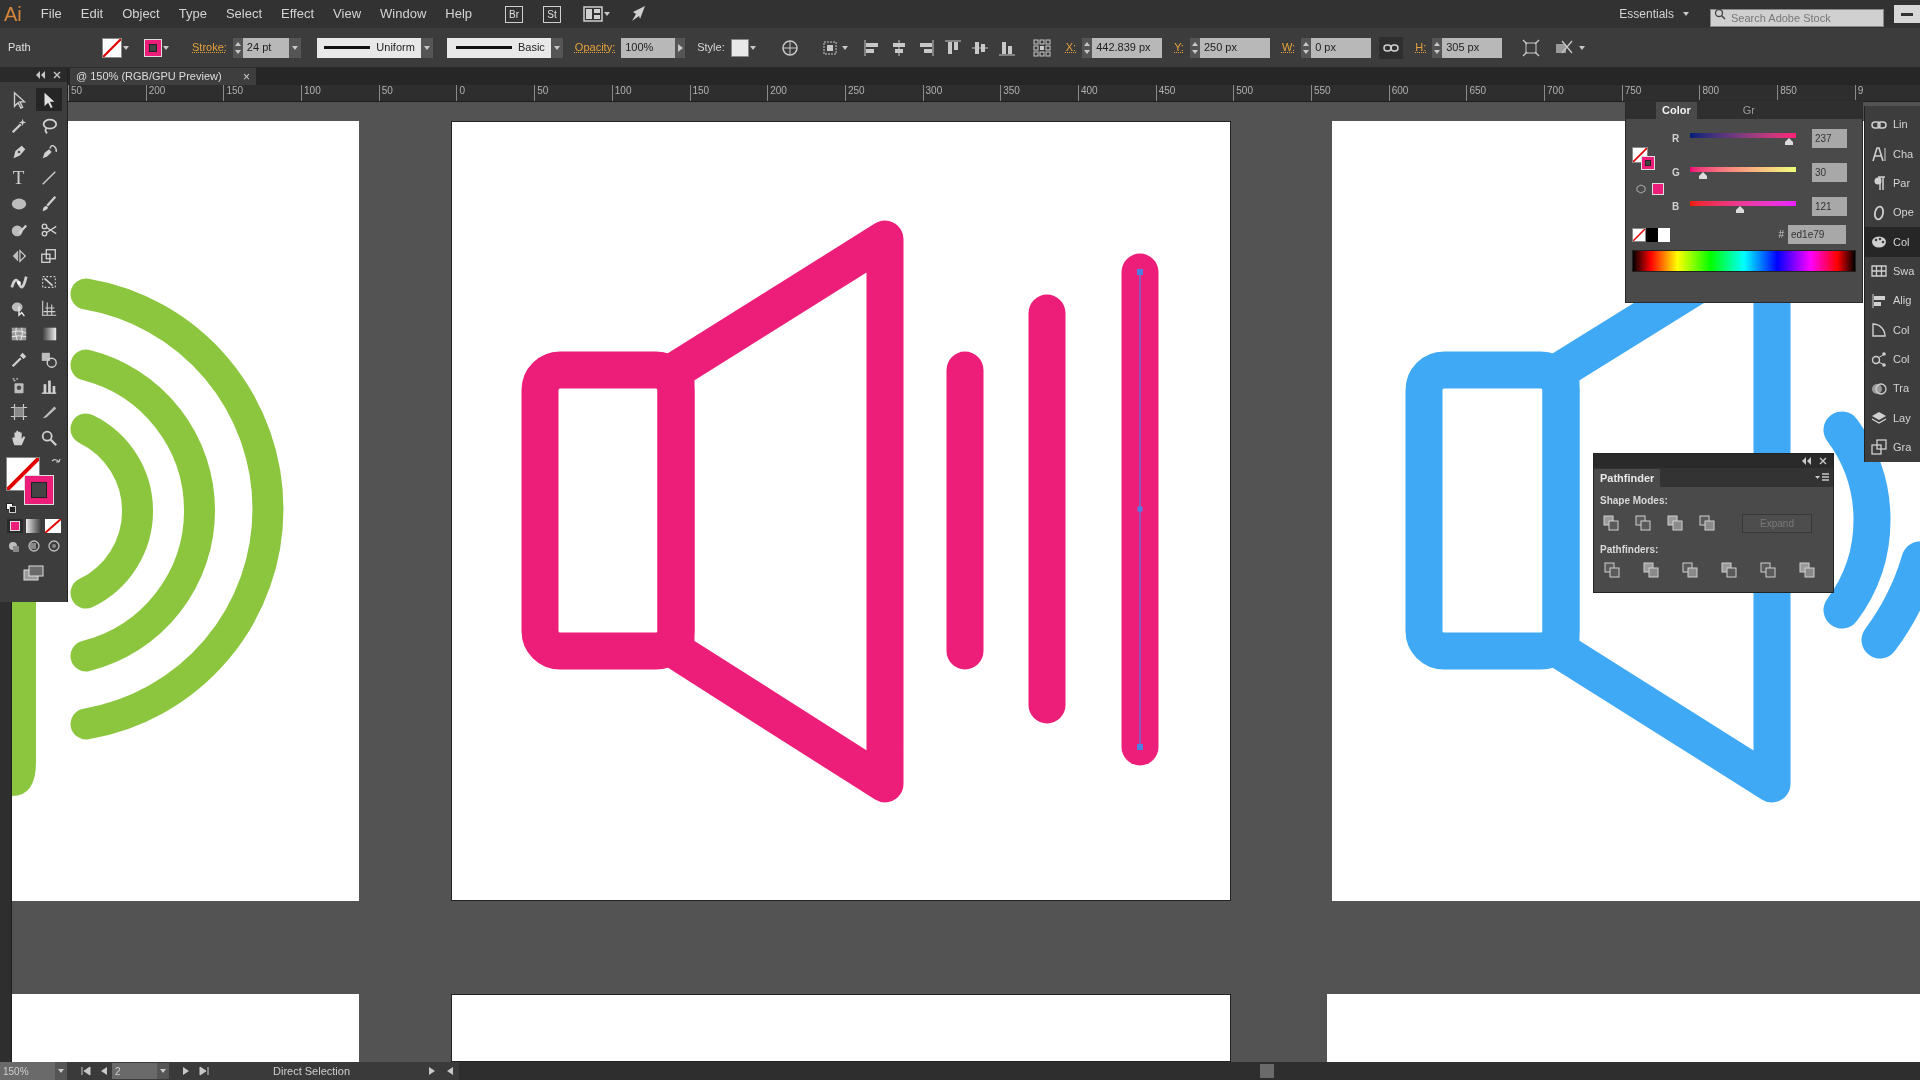 Image resolution: width=1920 pixels, height=1080 pixels. I want to click on color-spectrum, so click(1744, 261).